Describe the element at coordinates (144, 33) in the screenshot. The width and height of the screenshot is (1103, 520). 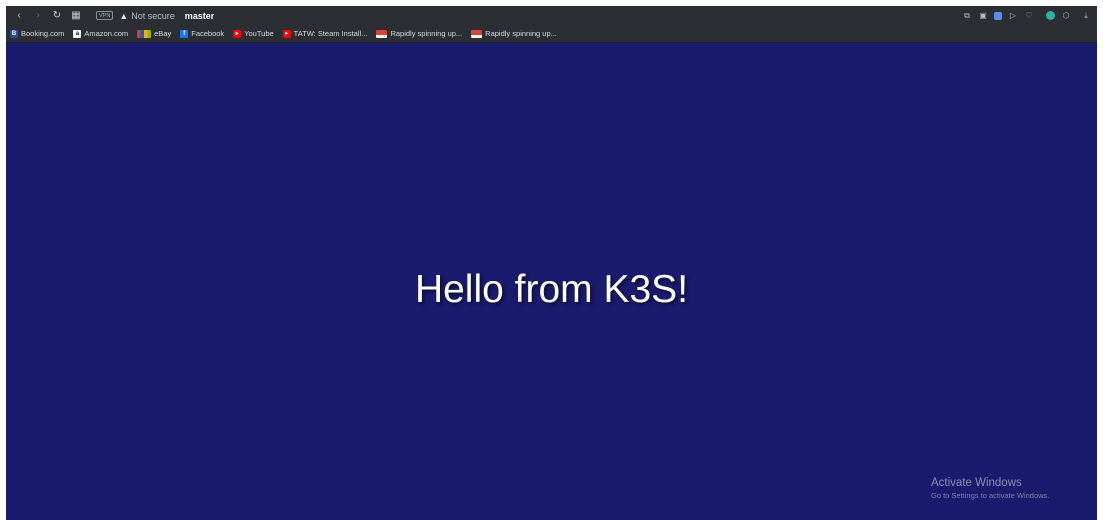
I see `ebay-icon` at that location.